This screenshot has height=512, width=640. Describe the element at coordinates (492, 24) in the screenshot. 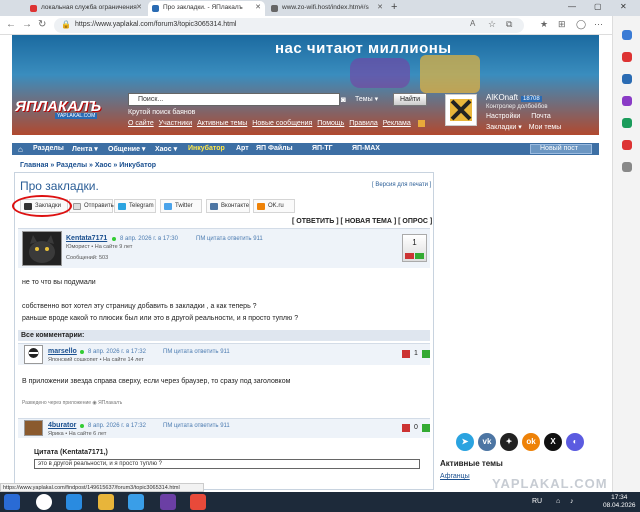

I see `favorite-star-icon: ☆` at that location.